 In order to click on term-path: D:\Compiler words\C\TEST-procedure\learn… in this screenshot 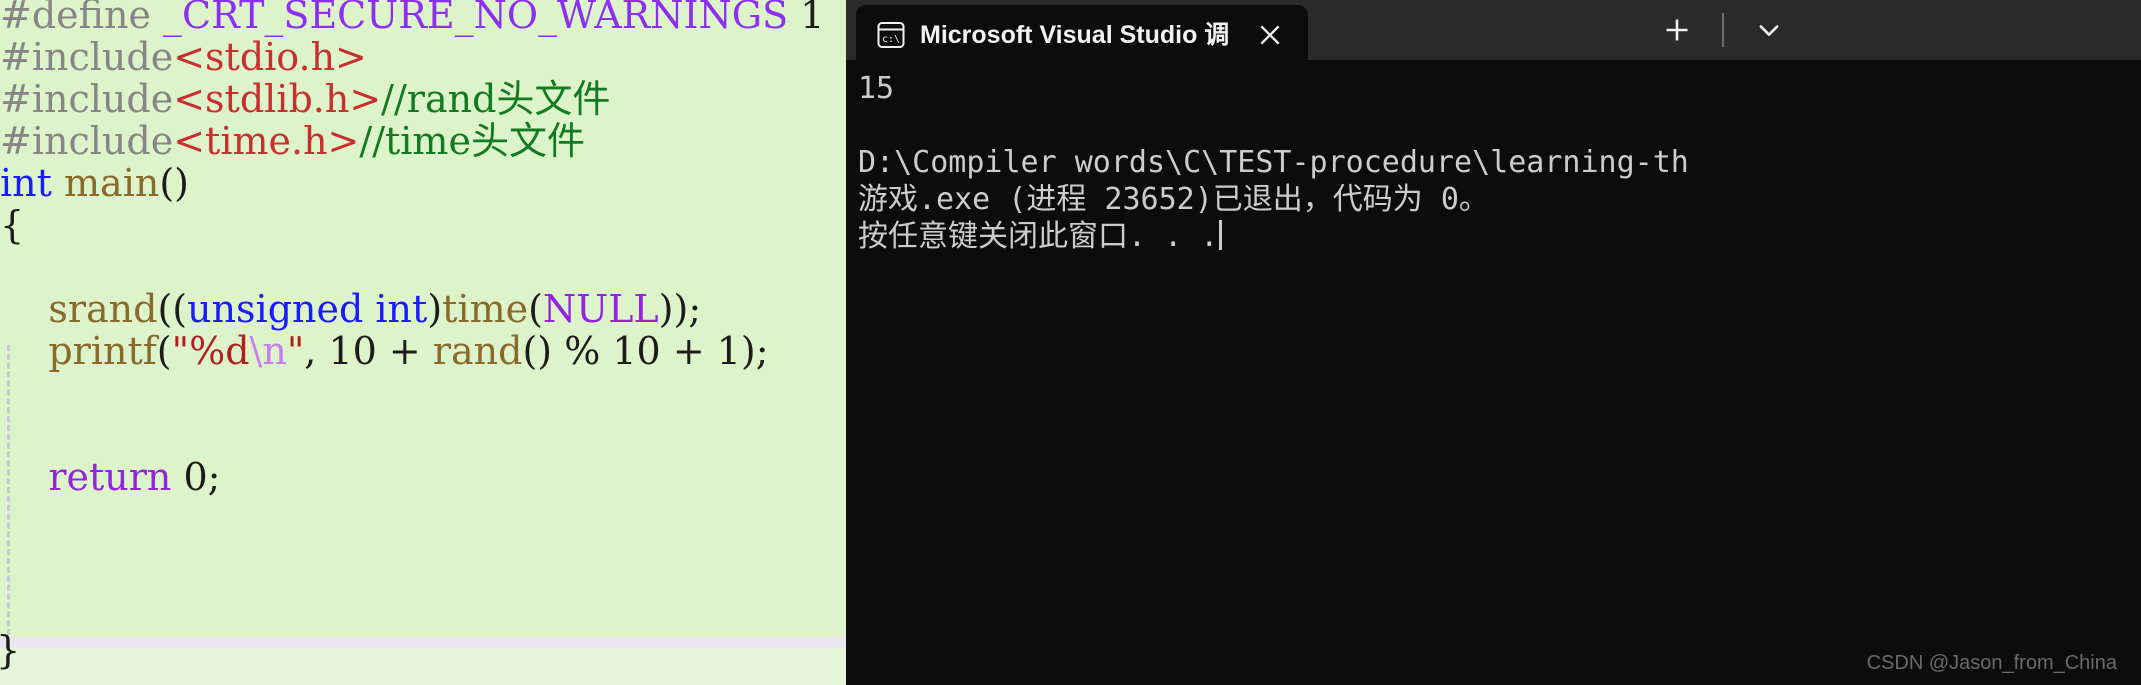, I will do `click(1273, 162)`.